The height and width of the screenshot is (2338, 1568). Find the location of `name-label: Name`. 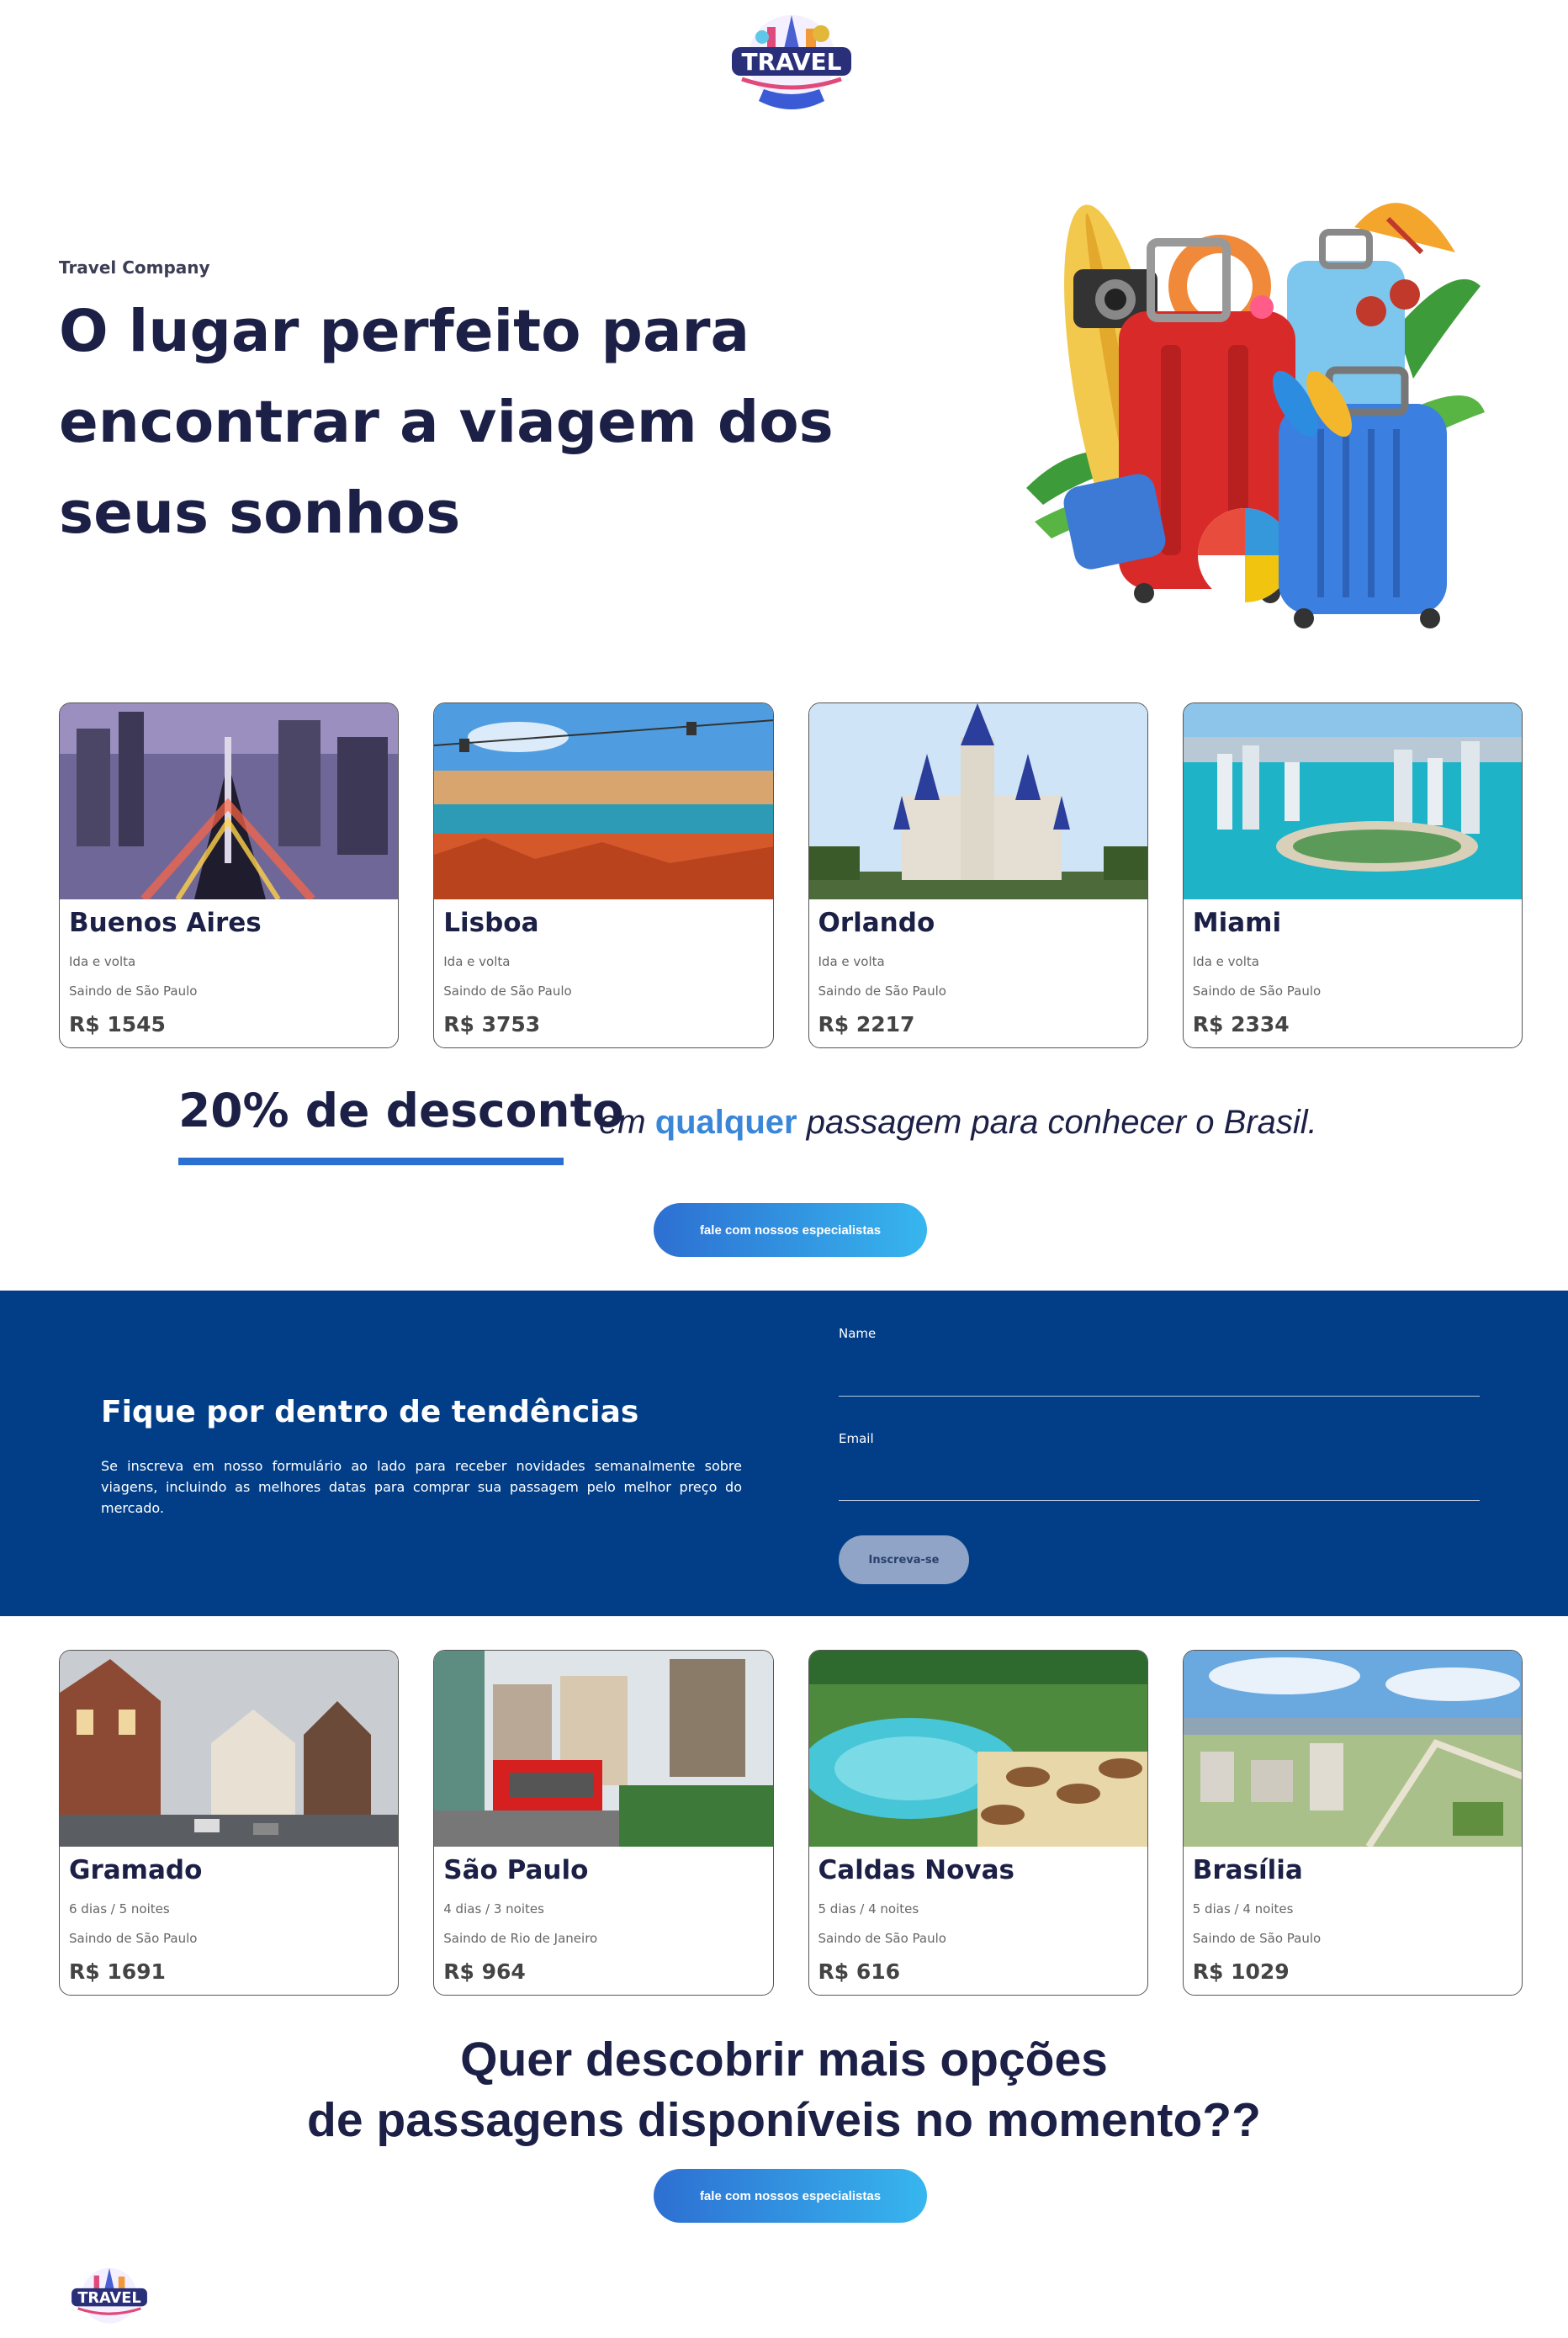

name-label: Name is located at coordinates (858, 1333).